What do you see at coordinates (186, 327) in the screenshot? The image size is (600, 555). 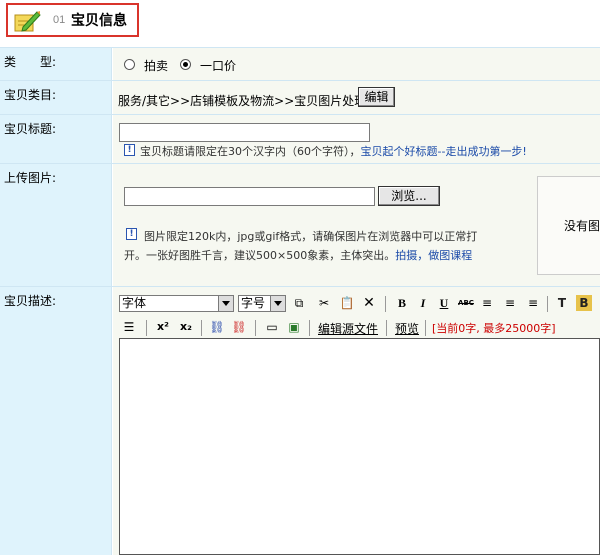 I see `subscript-button: x₂` at bounding box center [186, 327].